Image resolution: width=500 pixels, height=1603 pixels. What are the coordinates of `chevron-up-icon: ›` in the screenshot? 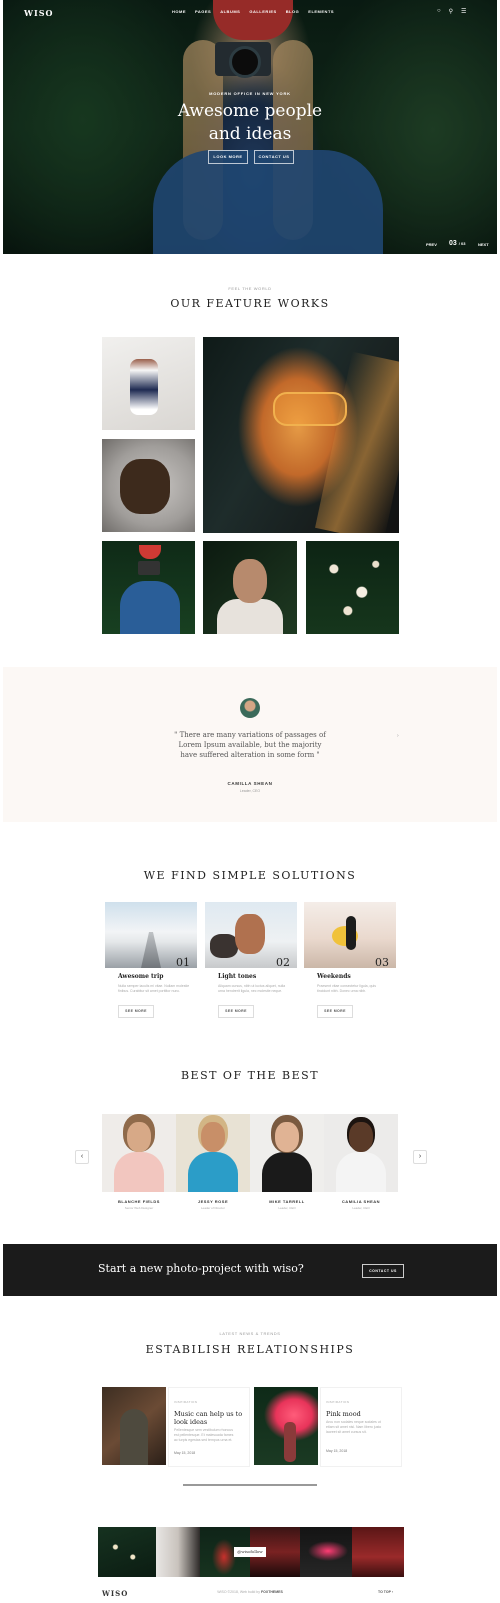 It's located at (392, 1592).